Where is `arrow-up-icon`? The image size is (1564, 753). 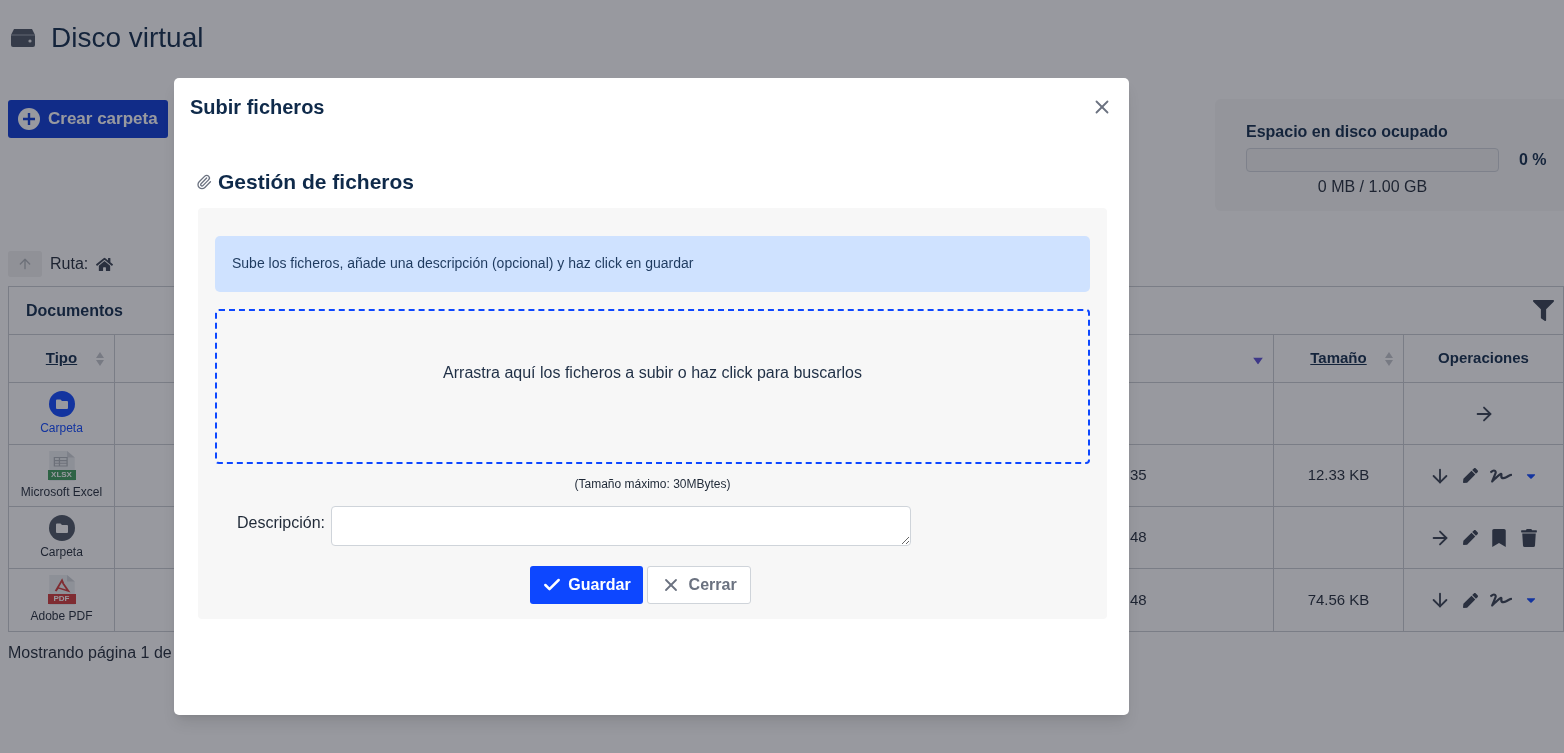
arrow-up-icon is located at coordinates (25, 264).